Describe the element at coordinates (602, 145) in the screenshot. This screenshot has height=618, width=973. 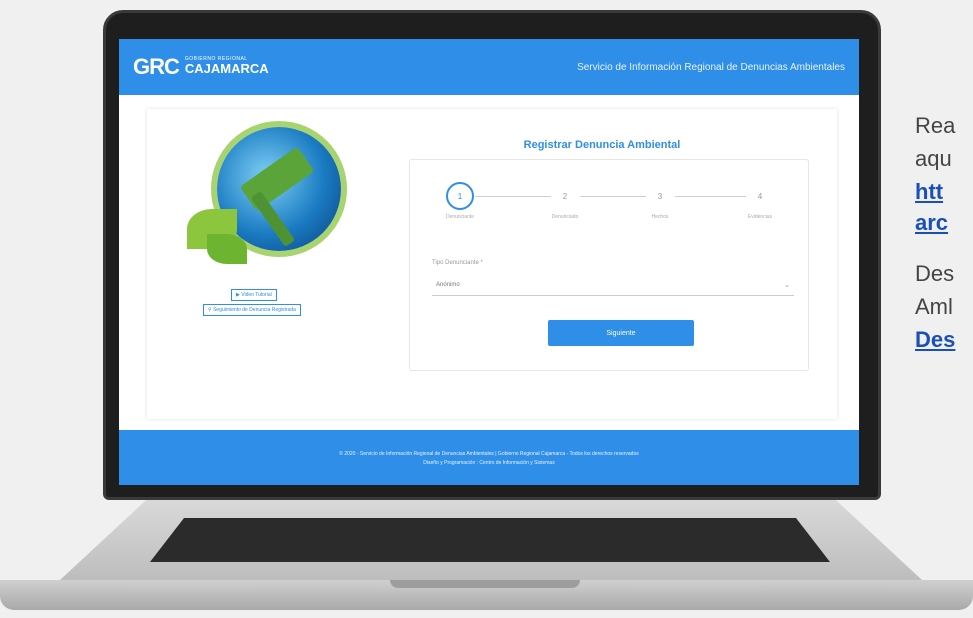
I see `form-title: Registrar Denuncia Ambiental` at that location.